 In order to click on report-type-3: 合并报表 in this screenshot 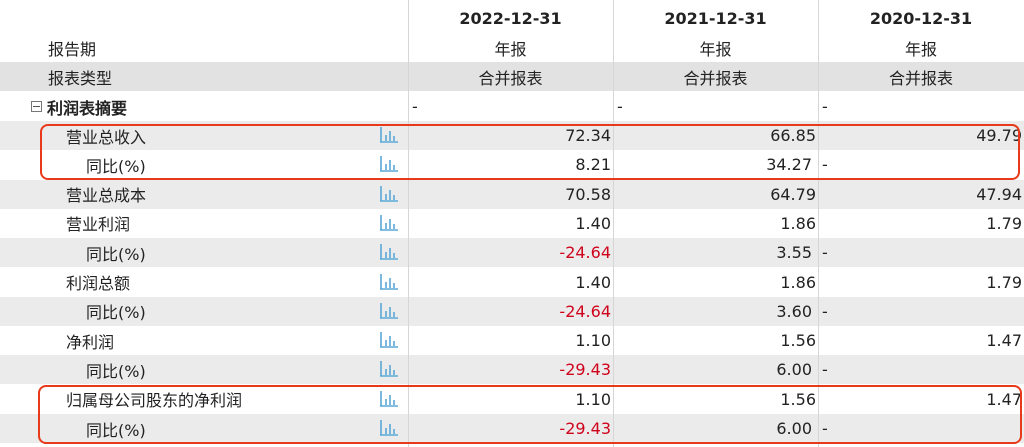, I will do `click(920, 78)`.